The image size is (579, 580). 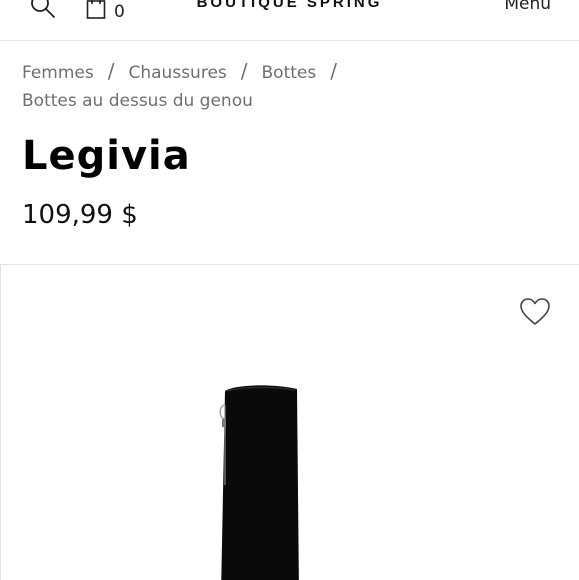 I want to click on breadcrumb-row-1: Femmes / Chaussures / Bottes /, so click(x=292, y=72).